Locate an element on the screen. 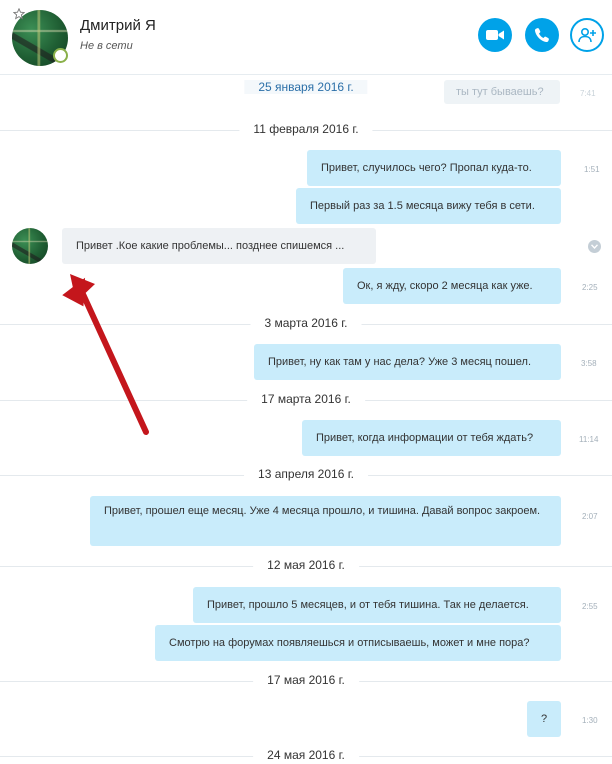 This screenshot has height=764, width=612. date-separator: 24 мая 2016 г. is located at coordinates (306, 756).